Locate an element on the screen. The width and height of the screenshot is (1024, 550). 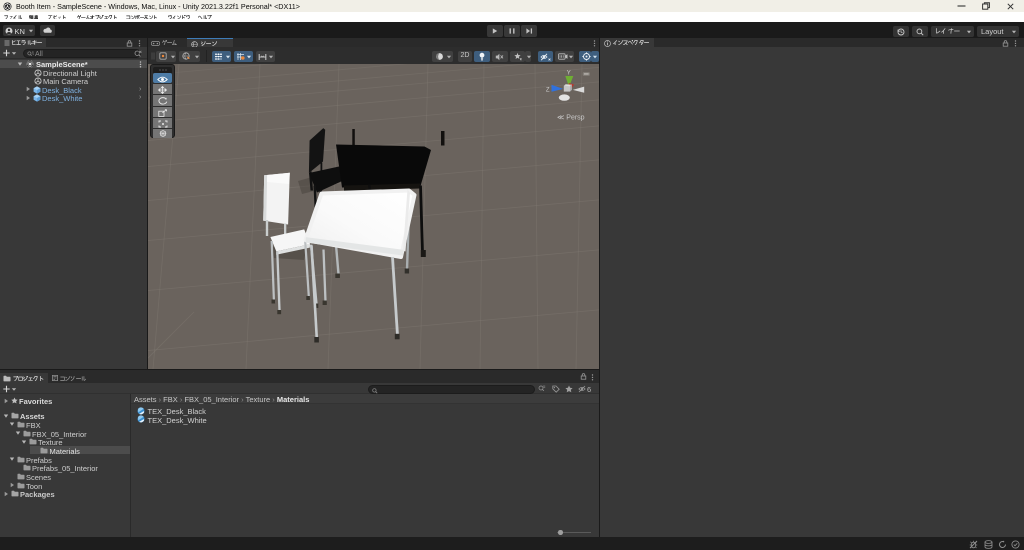
svg-text: Y is located at coordinates (569, 73).